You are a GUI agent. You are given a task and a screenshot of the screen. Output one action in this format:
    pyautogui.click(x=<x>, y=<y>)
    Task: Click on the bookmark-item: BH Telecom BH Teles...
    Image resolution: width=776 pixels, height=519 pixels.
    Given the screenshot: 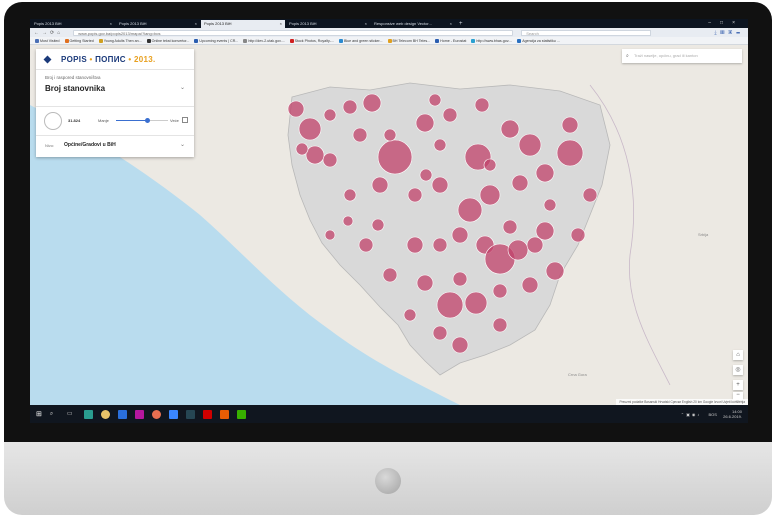 What is the action you would take?
    pyautogui.click(x=408, y=40)
    